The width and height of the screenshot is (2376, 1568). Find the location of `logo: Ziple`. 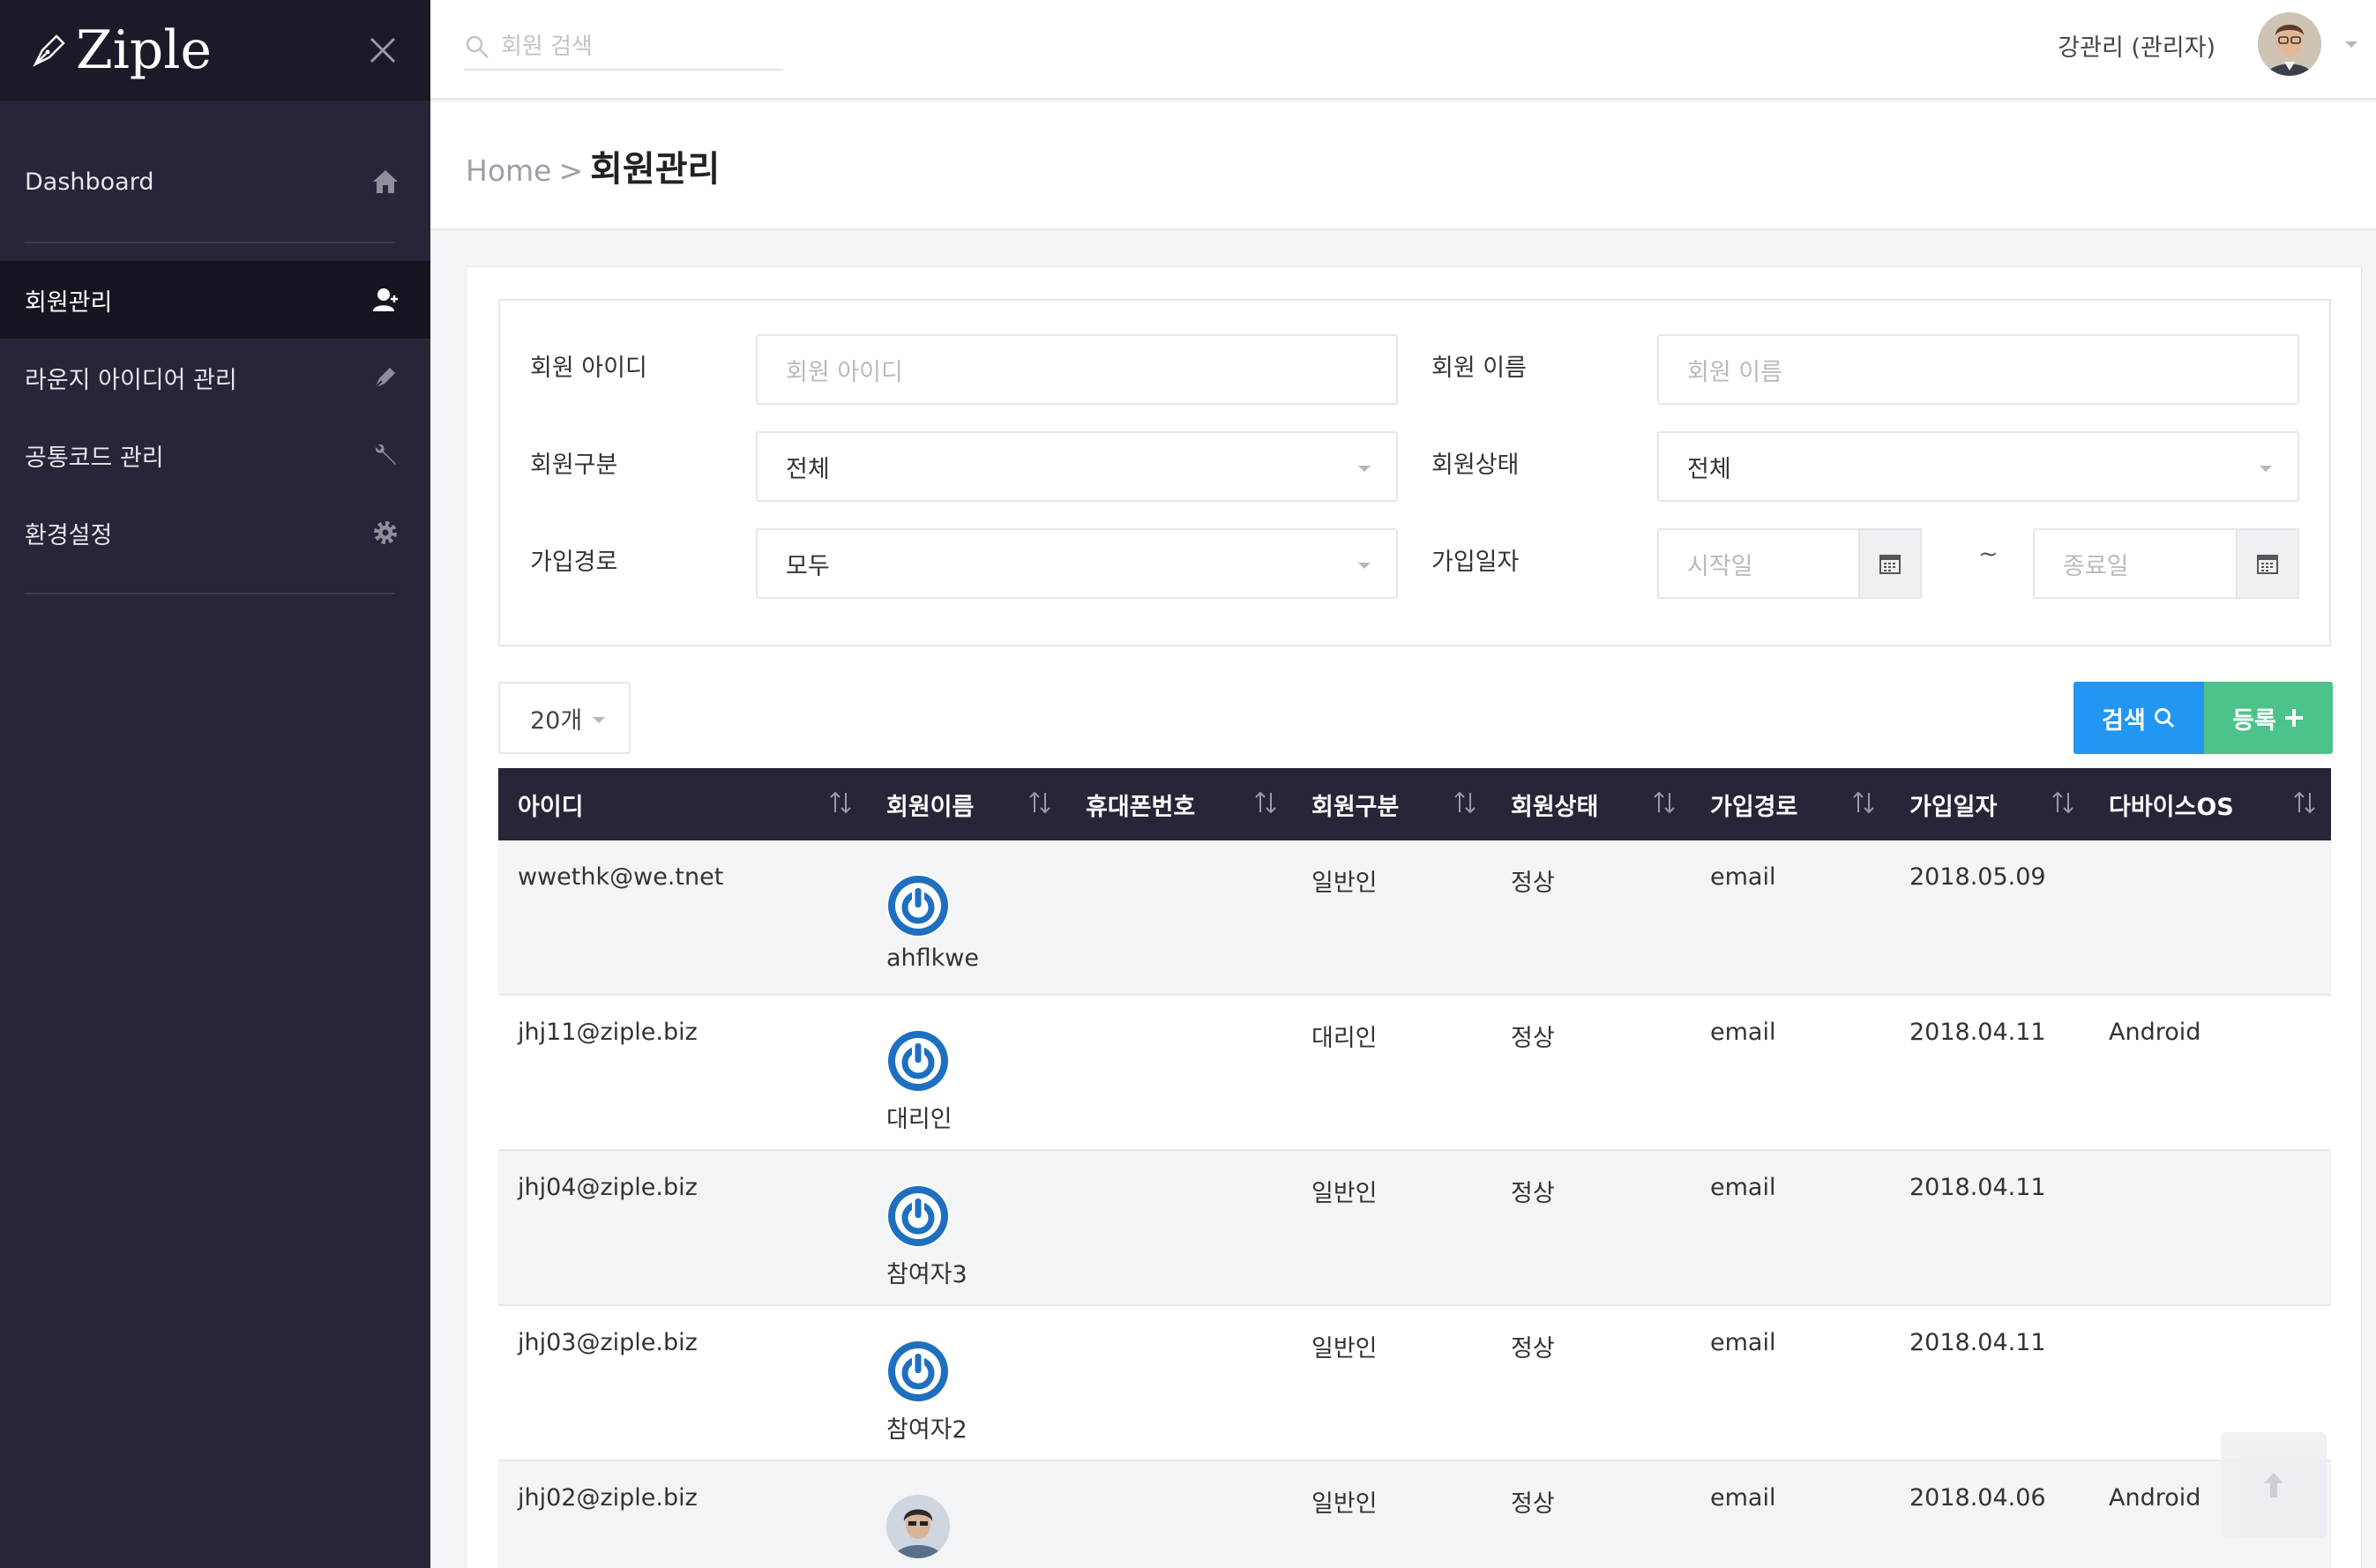

logo: Ziple is located at coordinates (121, 50).